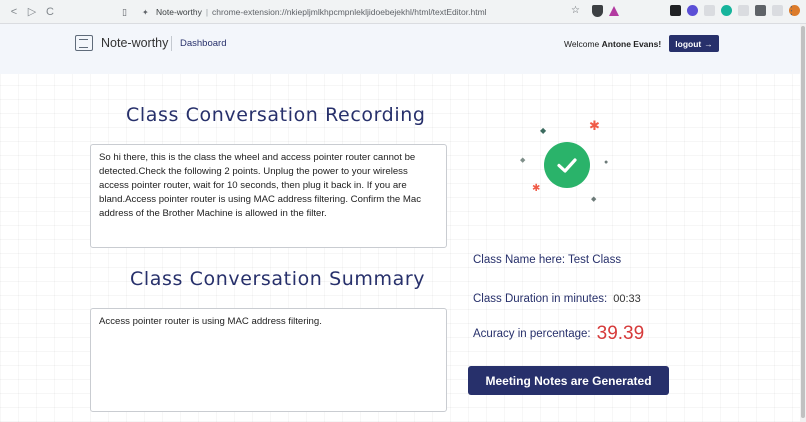 The image size is (806, 422). What do you see at coordinates (575, 10) in the screenshot?
I see `star-icon: ☆` at bounding box center [575, 10].